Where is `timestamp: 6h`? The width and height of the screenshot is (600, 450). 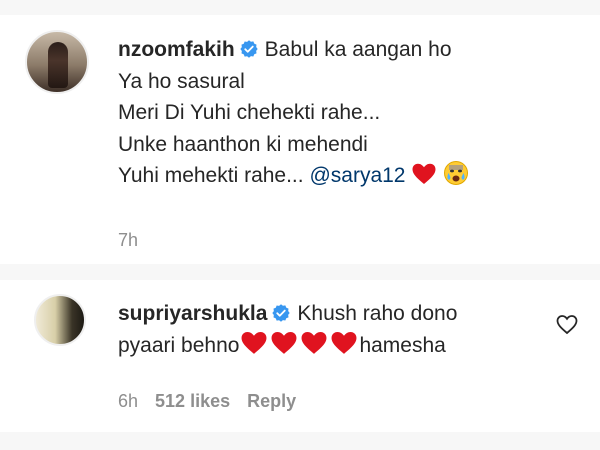
timestamp: 6h is located at coordinates (128, 401).